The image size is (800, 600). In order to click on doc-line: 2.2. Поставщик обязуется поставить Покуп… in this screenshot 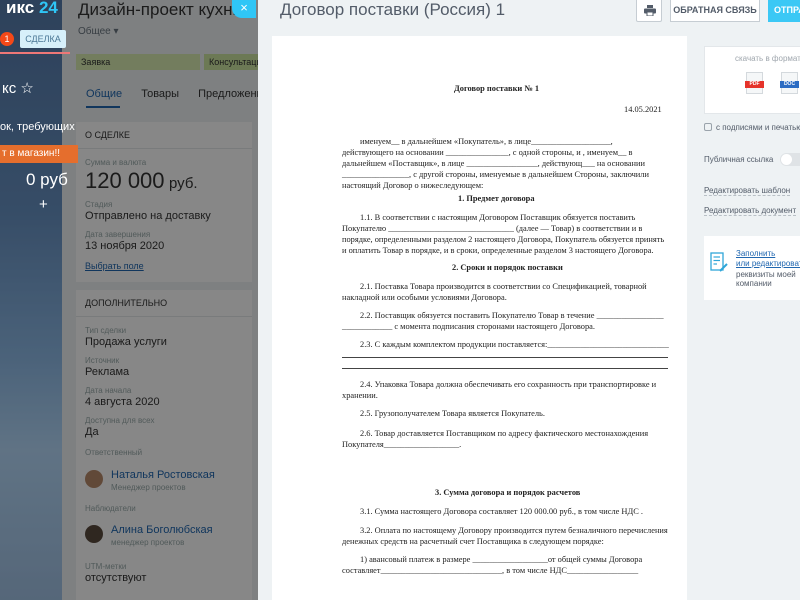, I will do `click(512, 315)`.